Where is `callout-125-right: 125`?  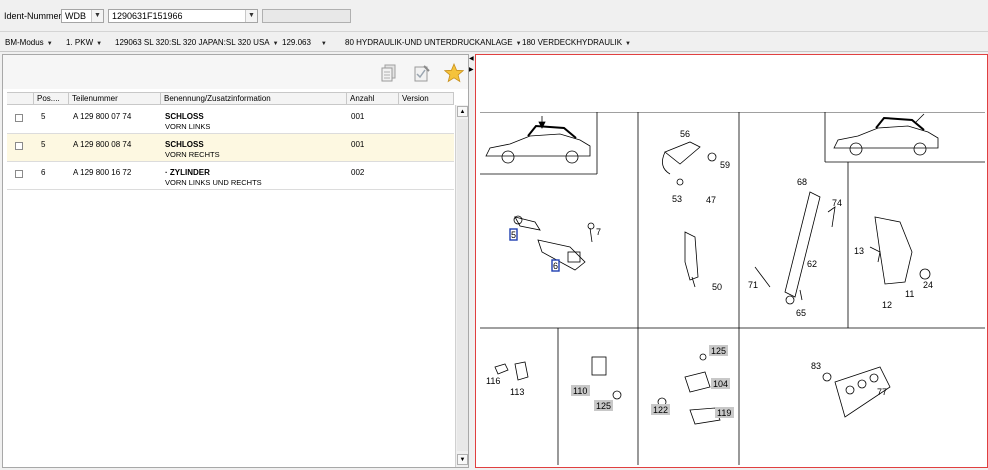 callout-125-right: 125 is located at coordinates (718, 351).